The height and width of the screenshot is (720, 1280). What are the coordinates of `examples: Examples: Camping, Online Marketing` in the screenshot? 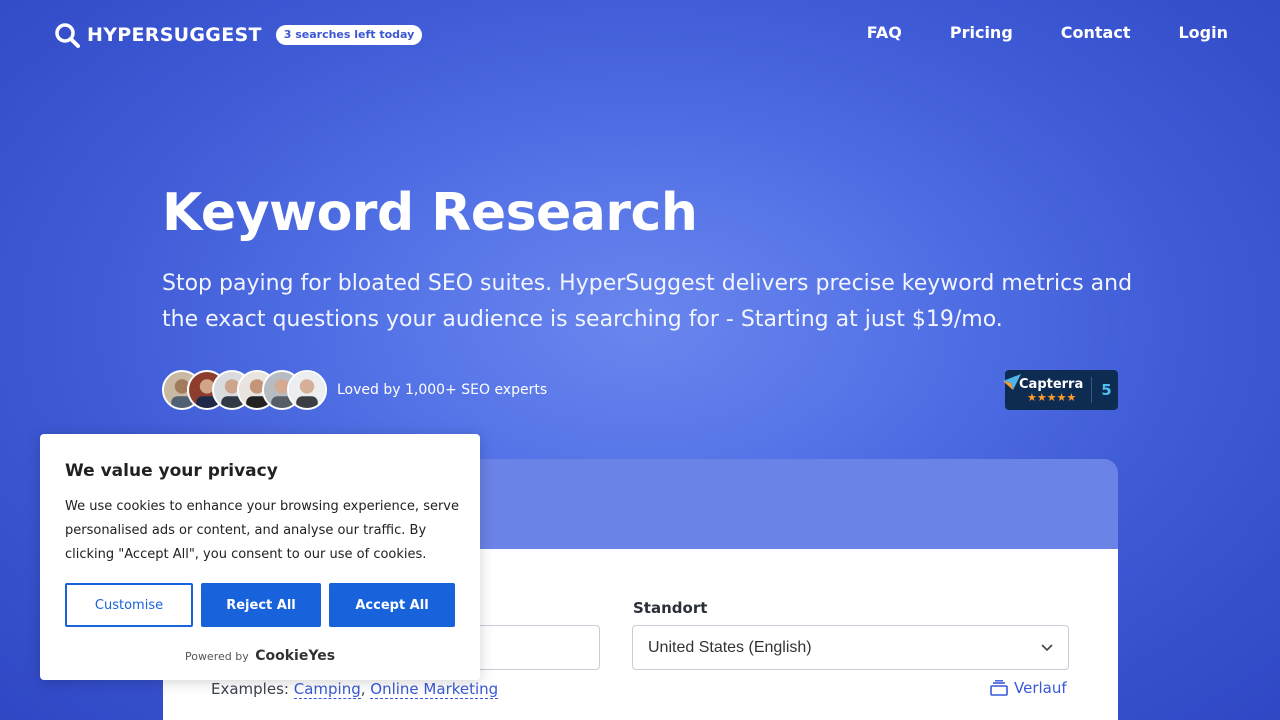 It's located at (355, 689).